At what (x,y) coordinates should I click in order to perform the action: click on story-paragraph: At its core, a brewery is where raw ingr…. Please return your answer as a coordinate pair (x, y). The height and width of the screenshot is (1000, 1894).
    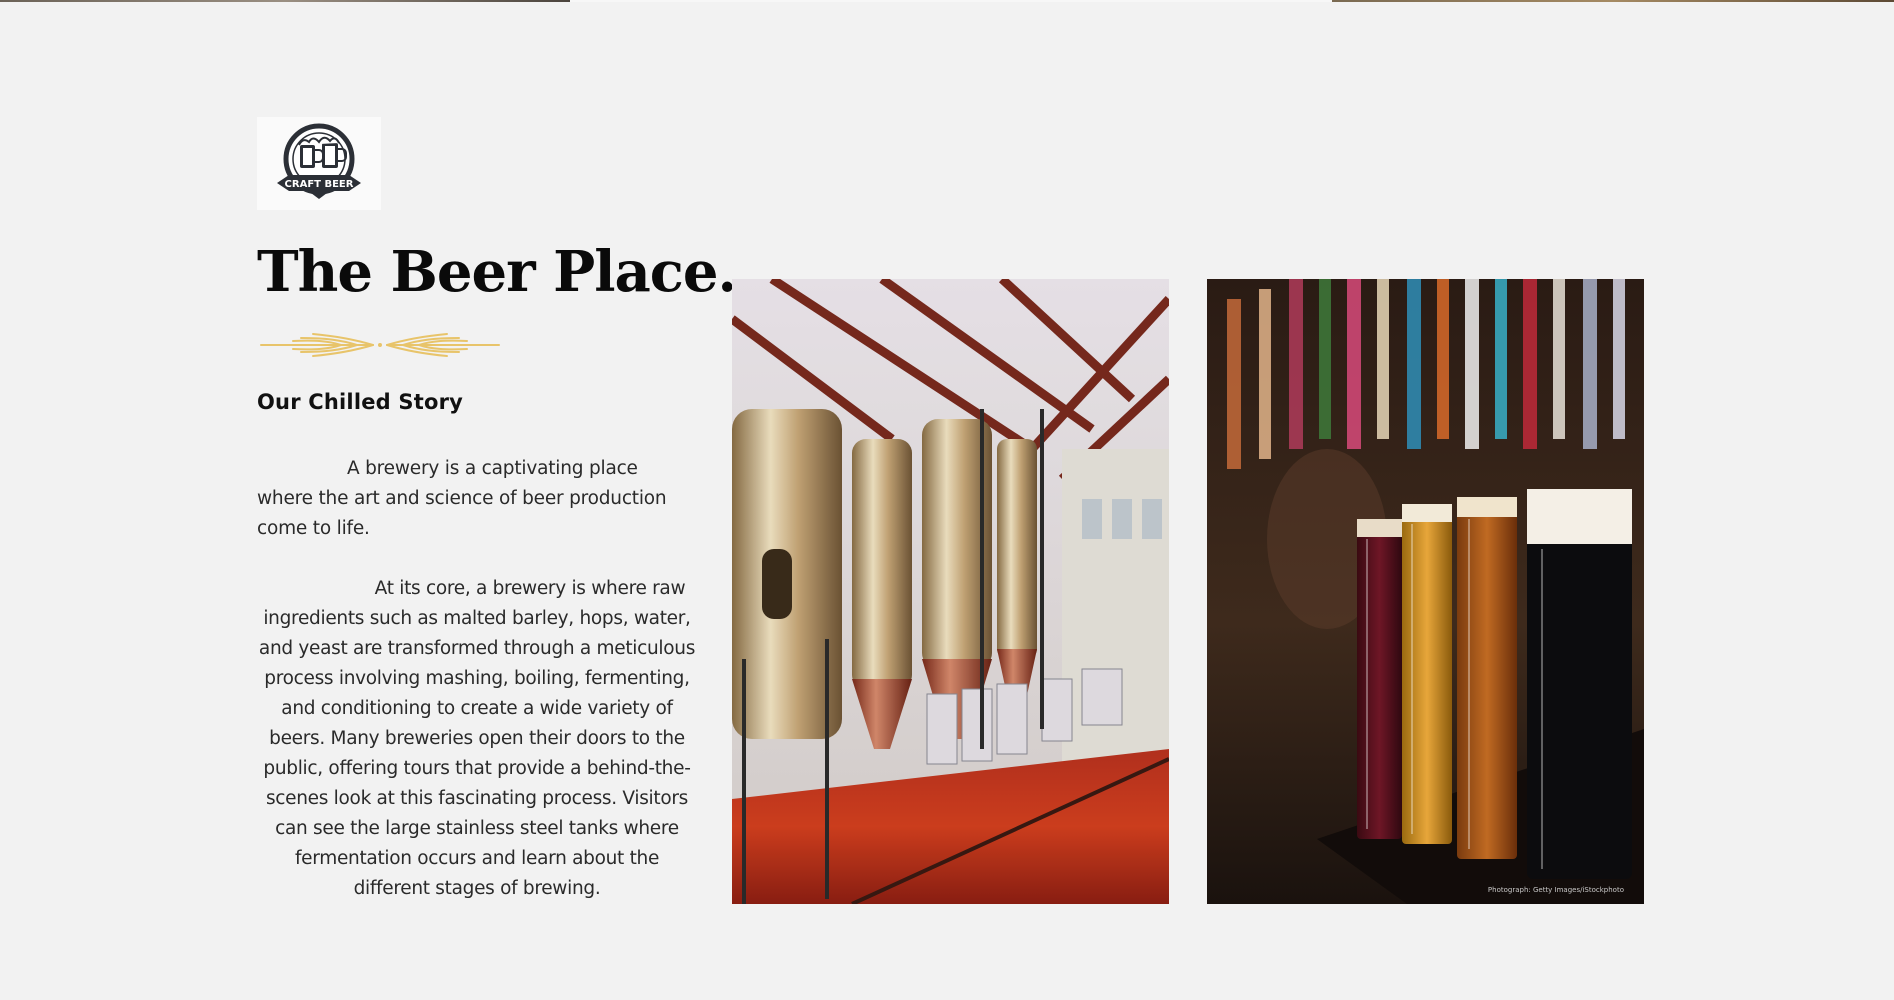
    Looking at the image, I should click on (477, 738).